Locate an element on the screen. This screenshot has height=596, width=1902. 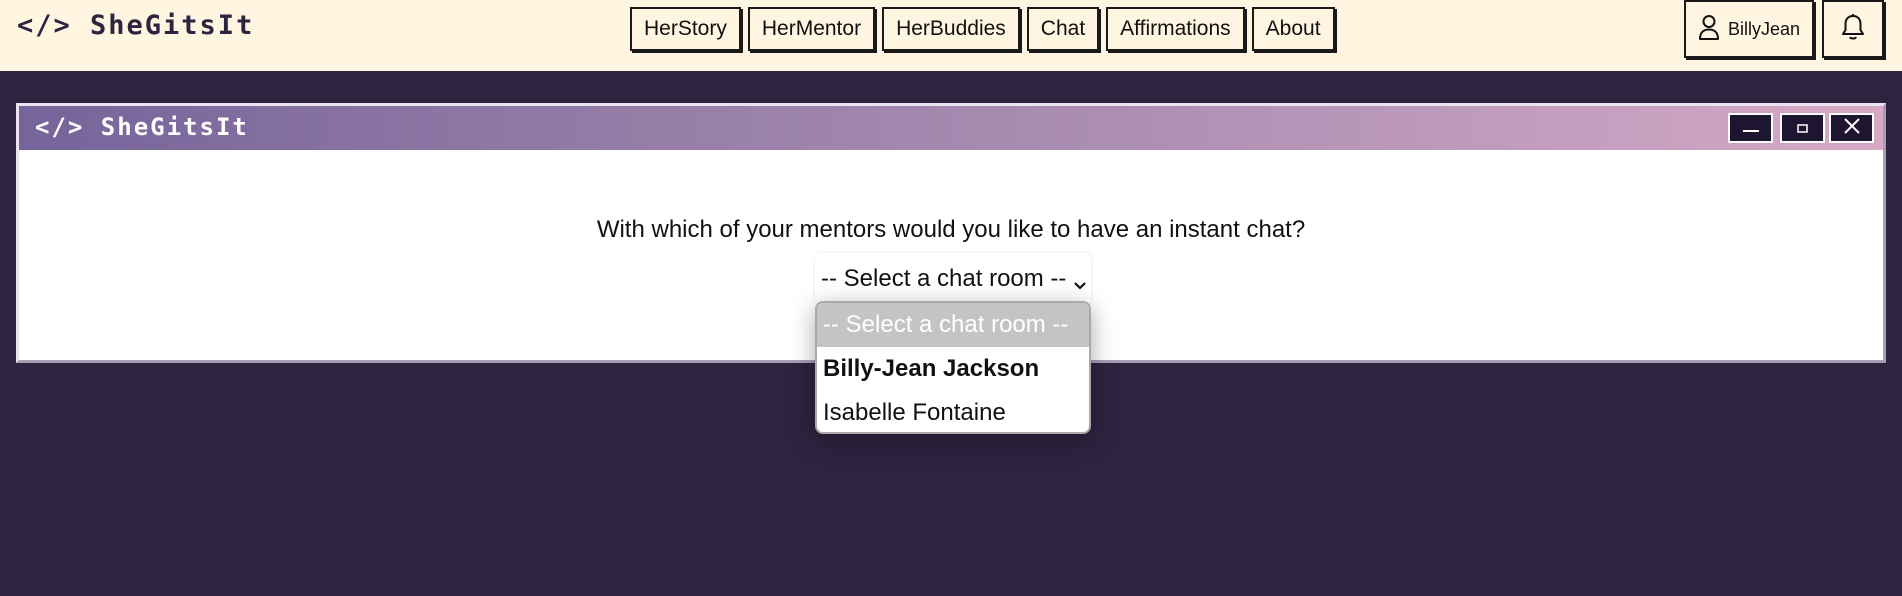
nav-about-button: About is located at coordinates (1293, 29).